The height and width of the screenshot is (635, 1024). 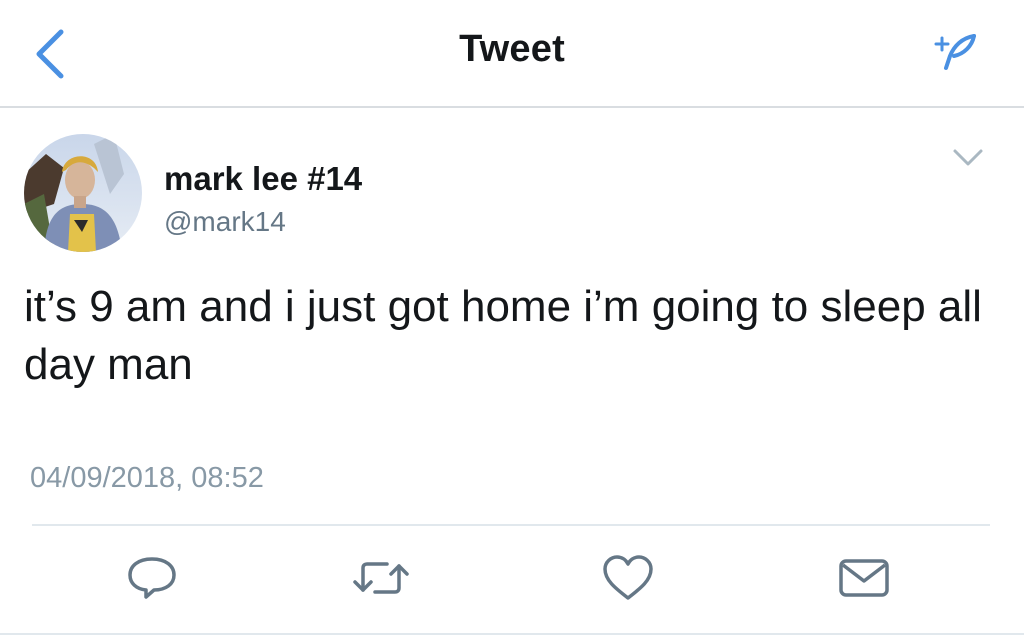 I want to click on author-name: mark lee #14, so click(x=263, y=179).